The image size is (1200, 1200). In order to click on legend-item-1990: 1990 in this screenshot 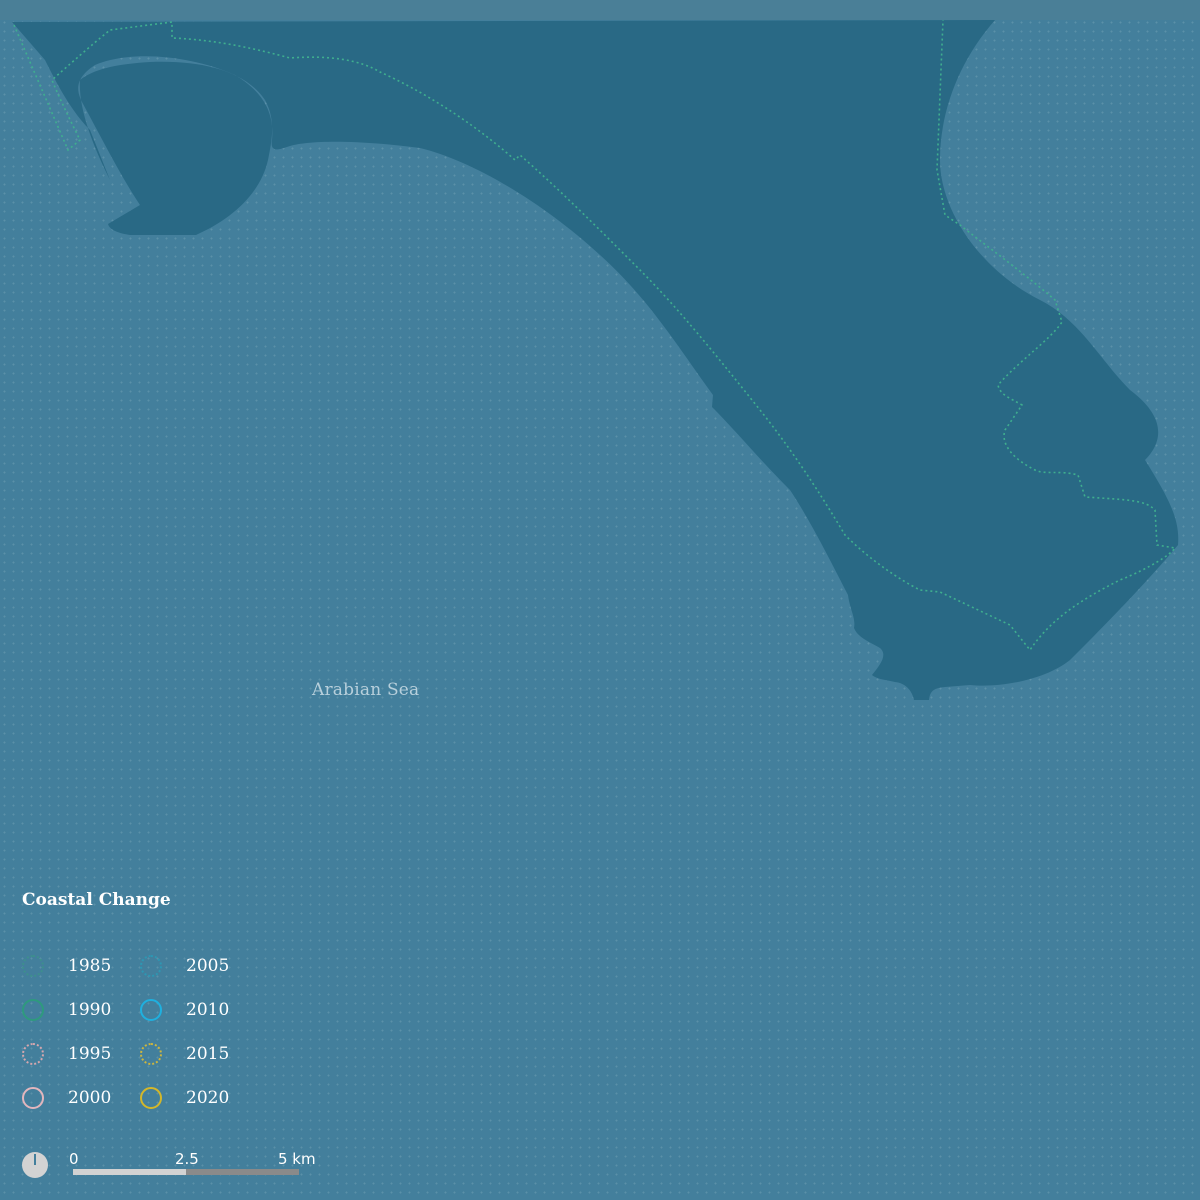, I will do `click(81, 1010)`.